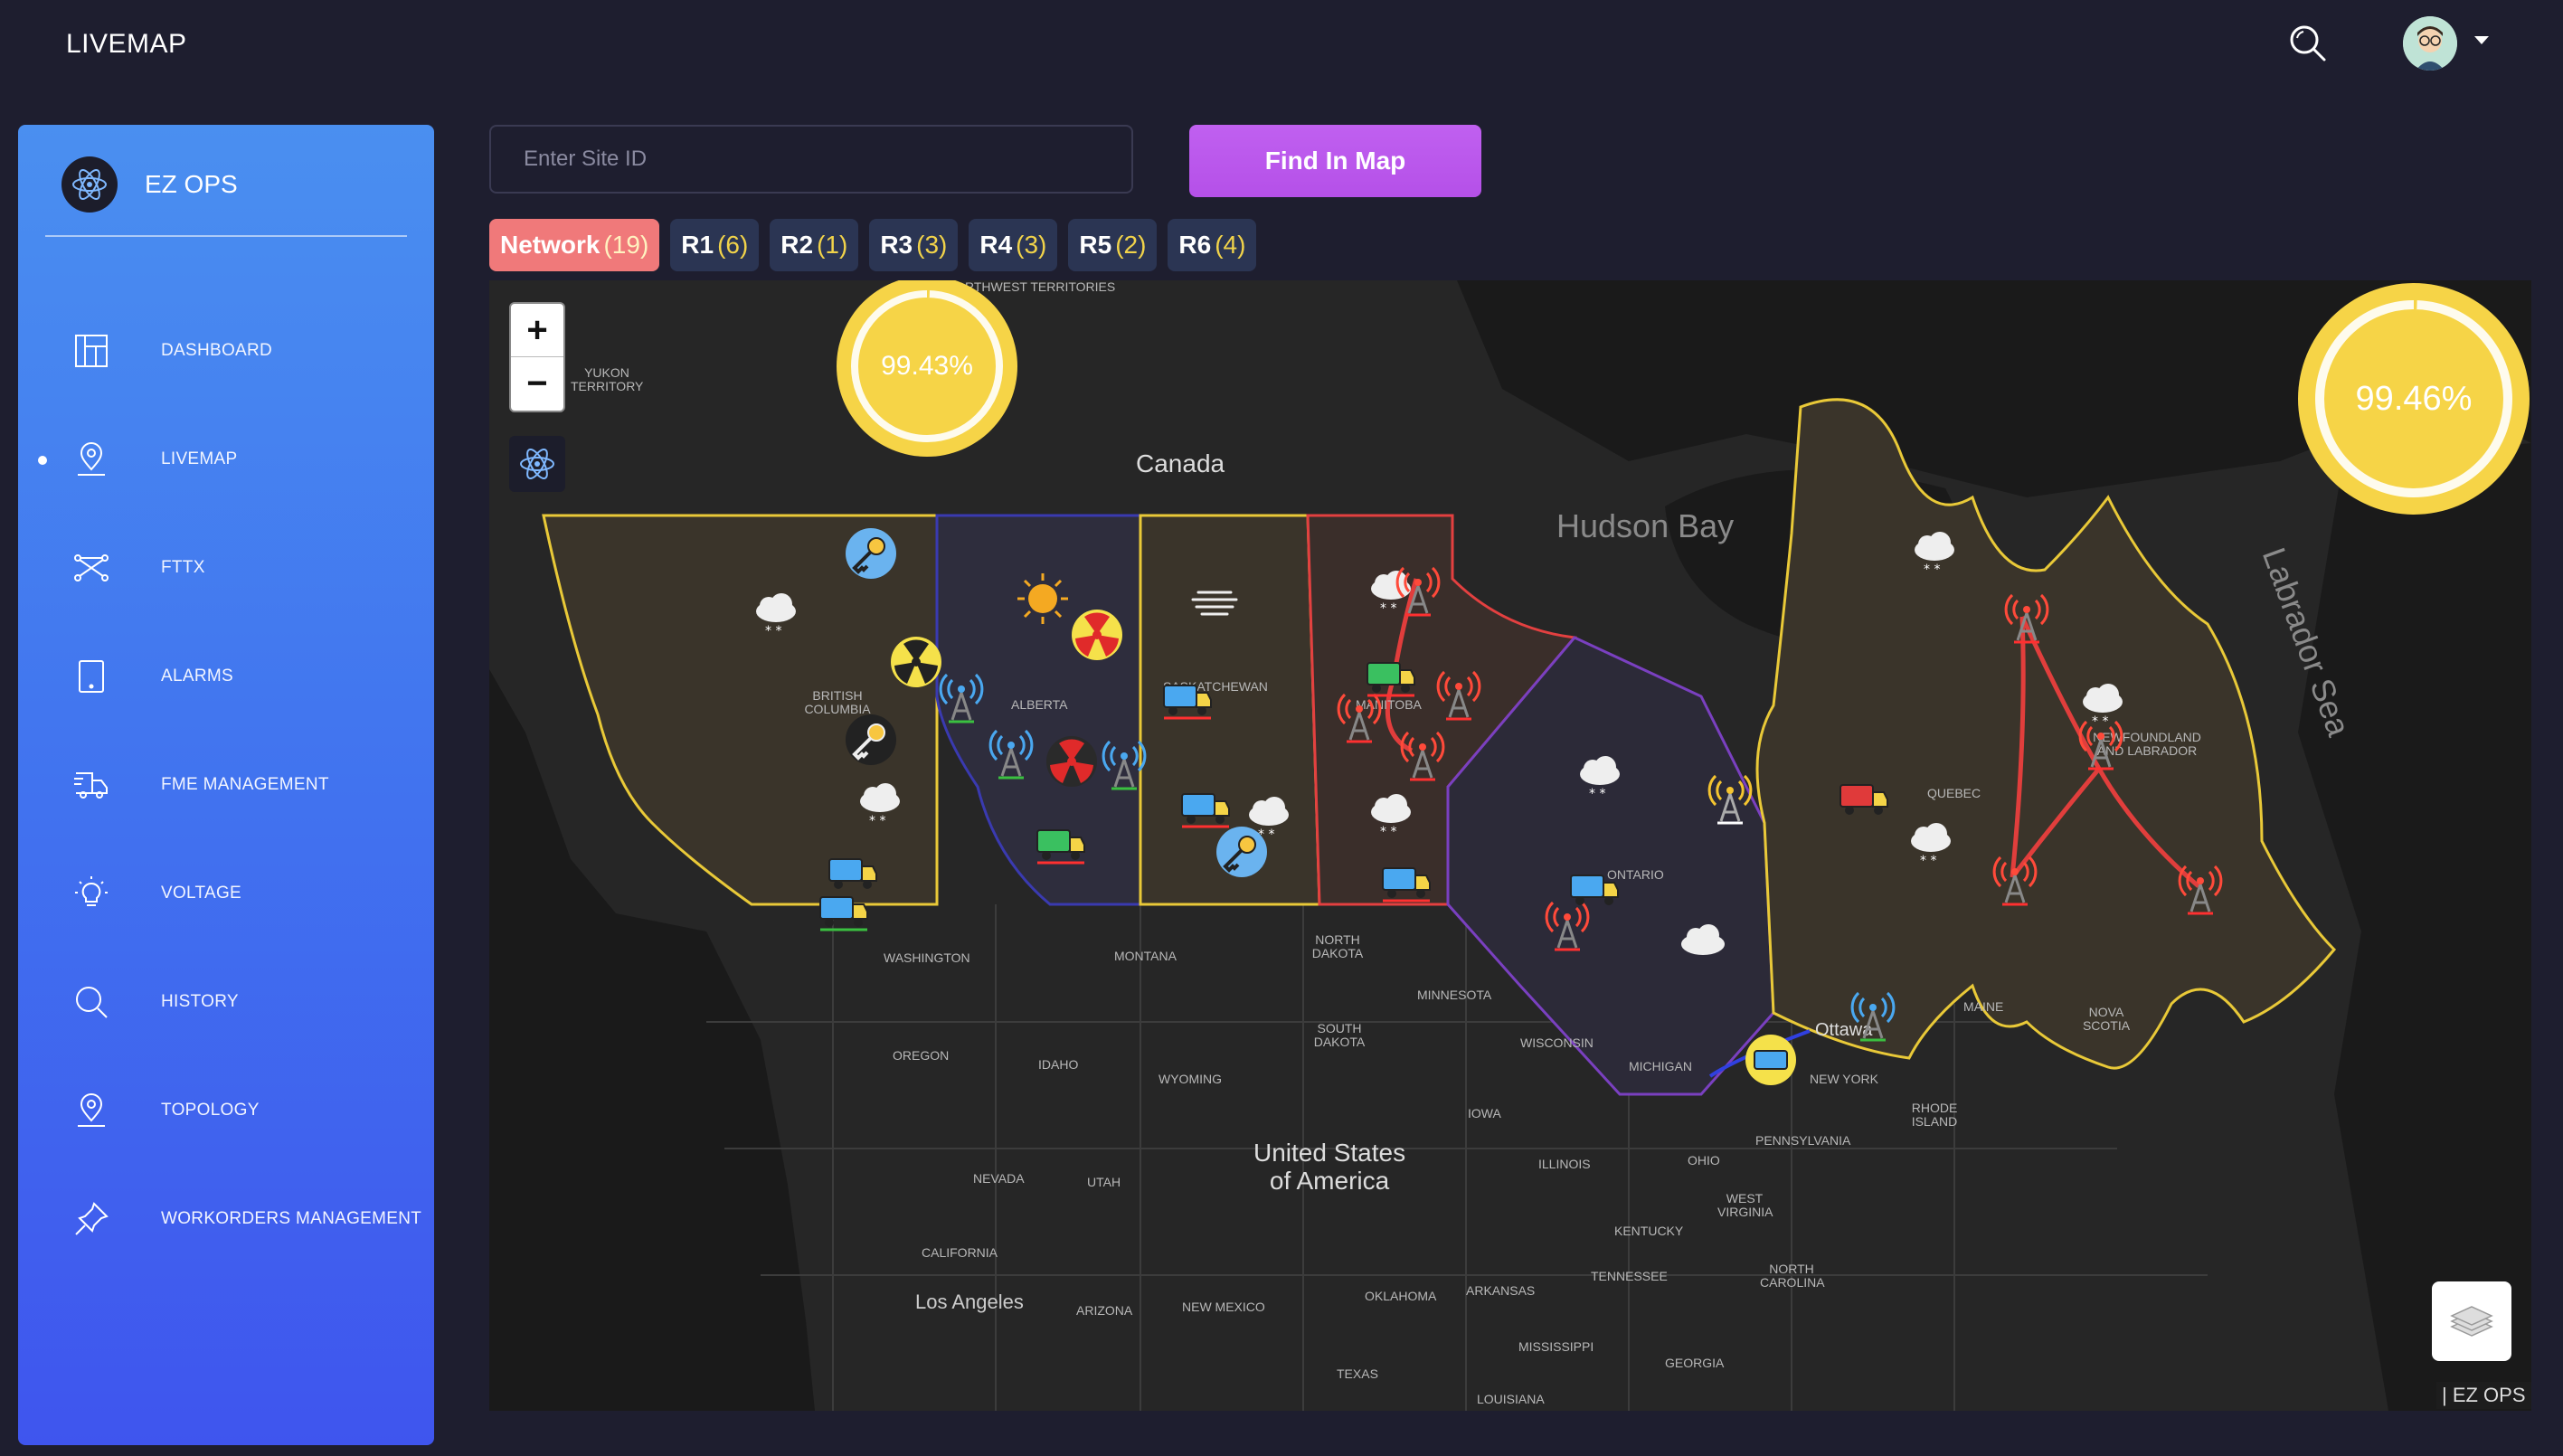 The height and width of the screenshot is (1456, 2563). What do you see at coordinates (1645, 525) in the screenshot?
I see `map-label-hudson-bay: Hudson Bay` at bounding box center [1645, 525].